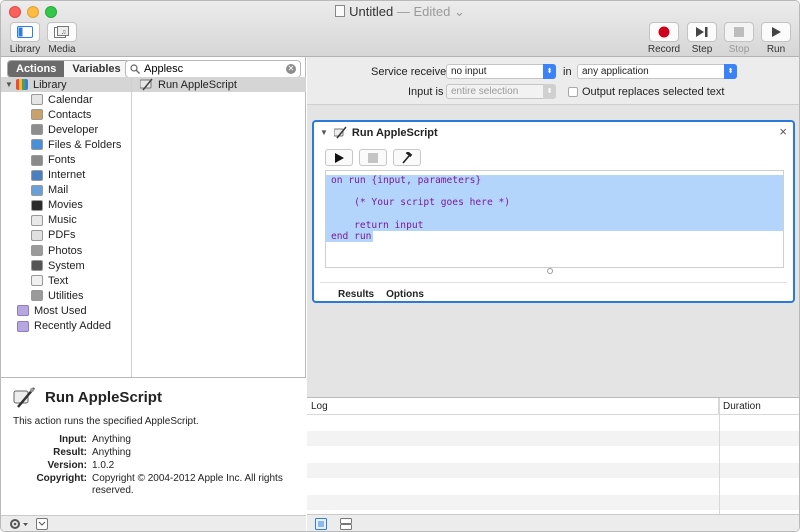 This screenshot has width=800, height=532. I want to click on document-icon, so click(340, 11).